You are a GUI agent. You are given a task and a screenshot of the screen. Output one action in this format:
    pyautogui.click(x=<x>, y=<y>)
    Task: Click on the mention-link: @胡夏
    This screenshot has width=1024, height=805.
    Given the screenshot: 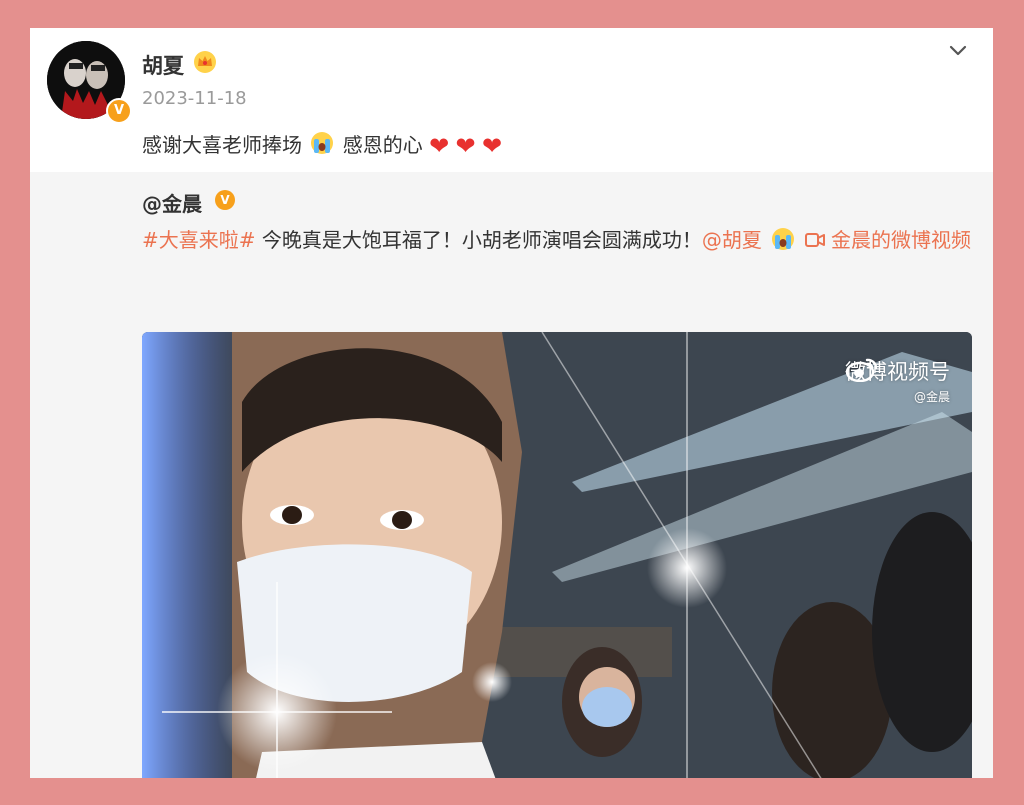 What is the action you would take?
    pyautogui.click(x=732, y=240)
    